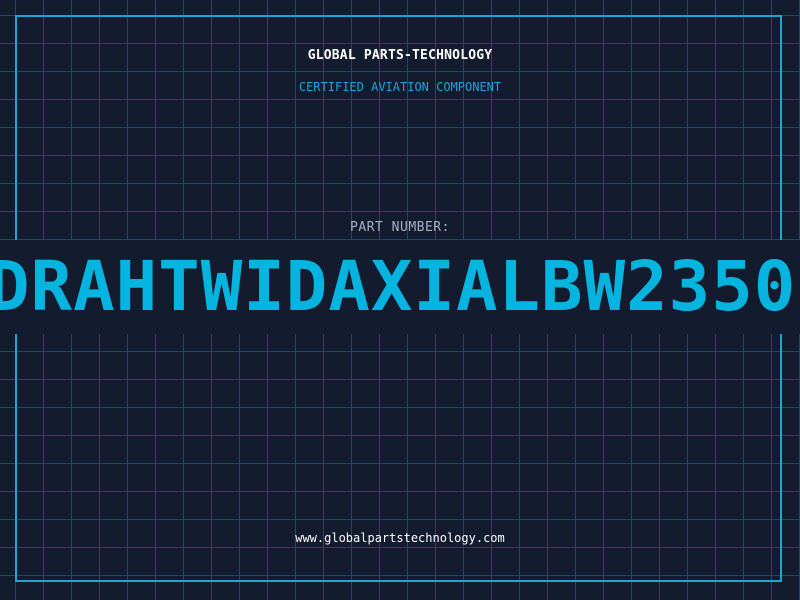 The width and height of the screenshot is (800, 600). What do you see at coordinates (400, 227) in the screenshot?
I see `part-number-label: PART NUMBER:` at bounding box center [400, 227].